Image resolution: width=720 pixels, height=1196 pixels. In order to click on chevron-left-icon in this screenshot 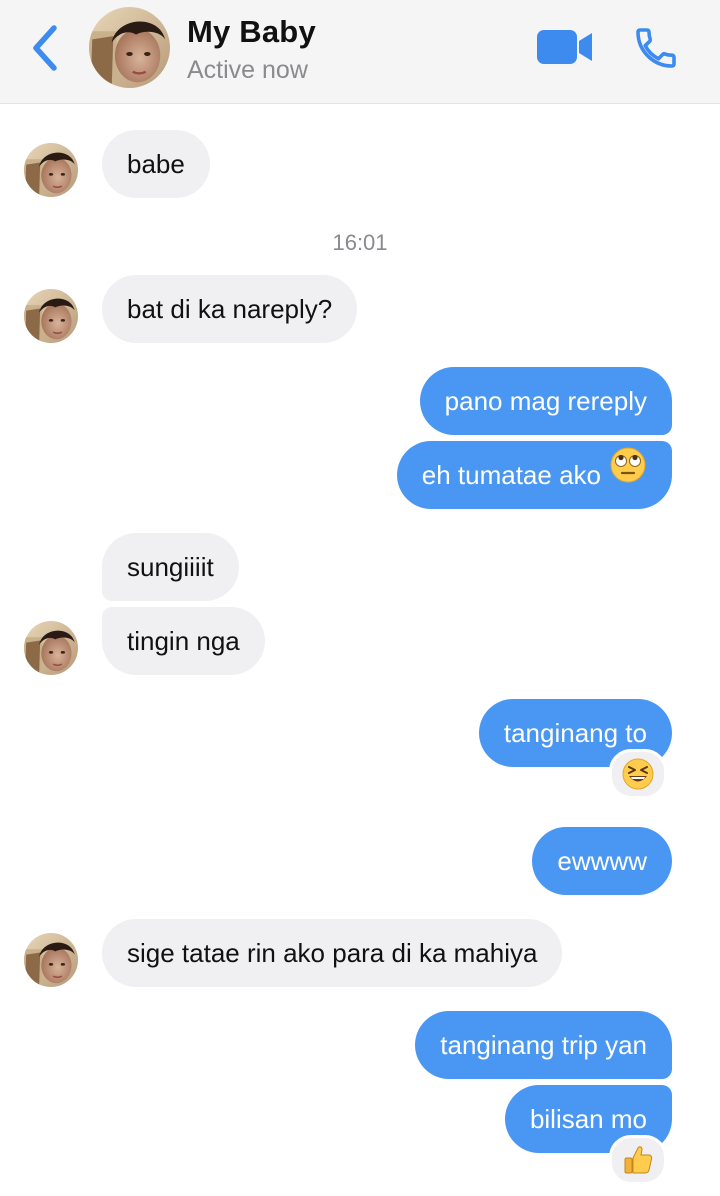, I will do `click(45, 48)`.